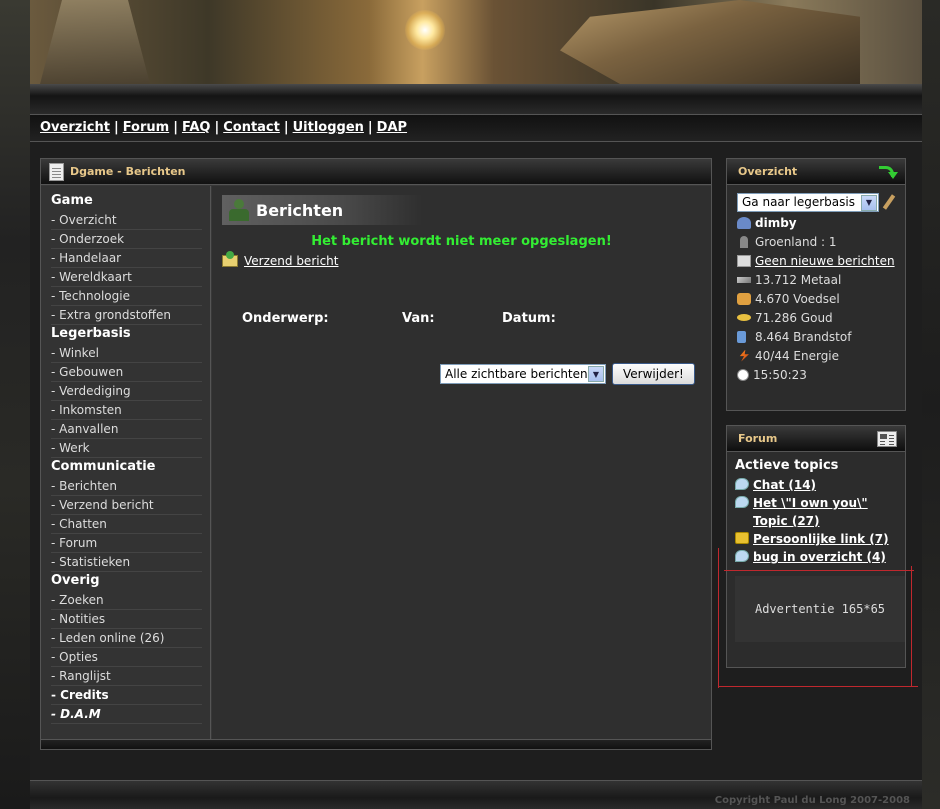 Image resolution: width=940 pixels, height=809 pixels. What do you see at coordinates (126, 220) in the screenshot?
I see `menu-item-overzicht: - Overzicht` at bounding box center [126, 220].